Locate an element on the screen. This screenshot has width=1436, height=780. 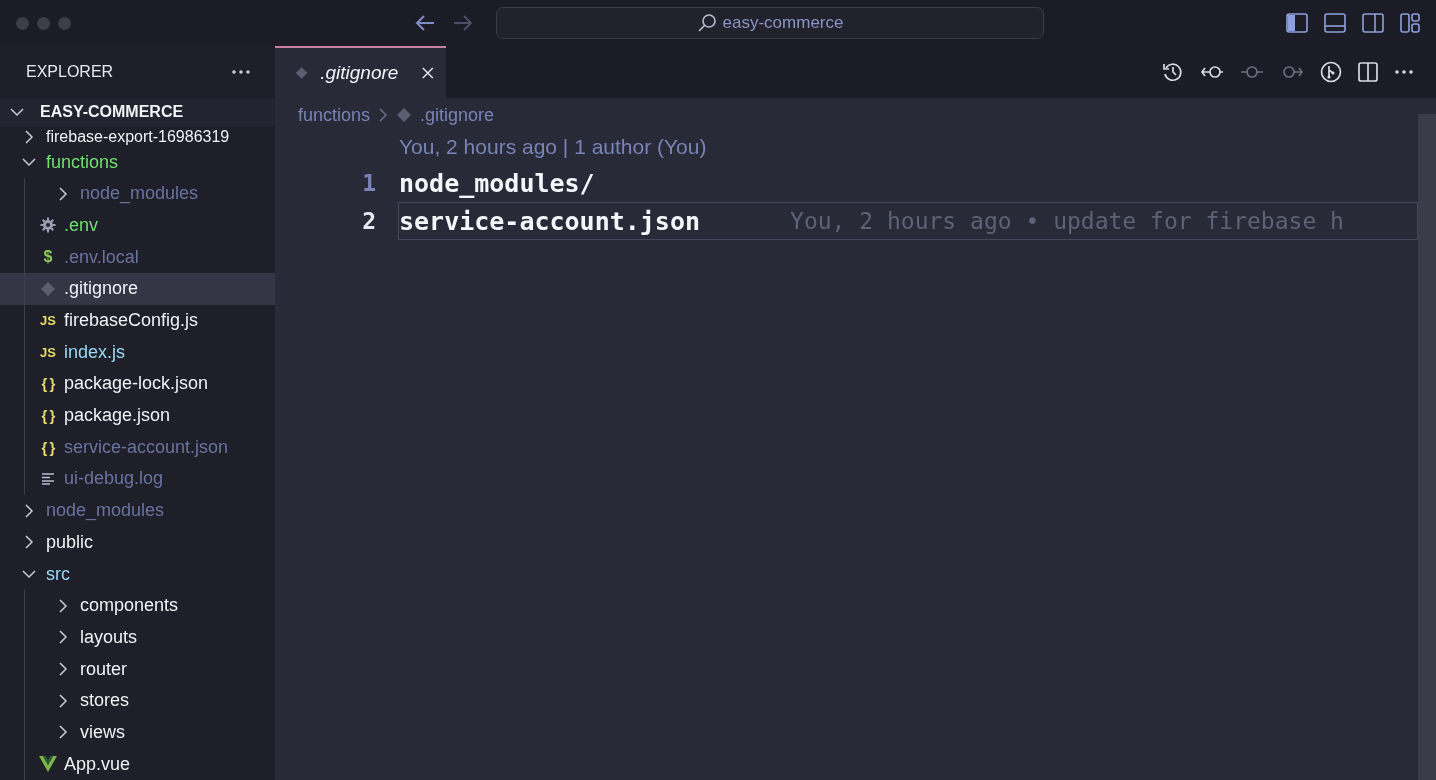
line-number: 2 is located at coordinates (369, 221).